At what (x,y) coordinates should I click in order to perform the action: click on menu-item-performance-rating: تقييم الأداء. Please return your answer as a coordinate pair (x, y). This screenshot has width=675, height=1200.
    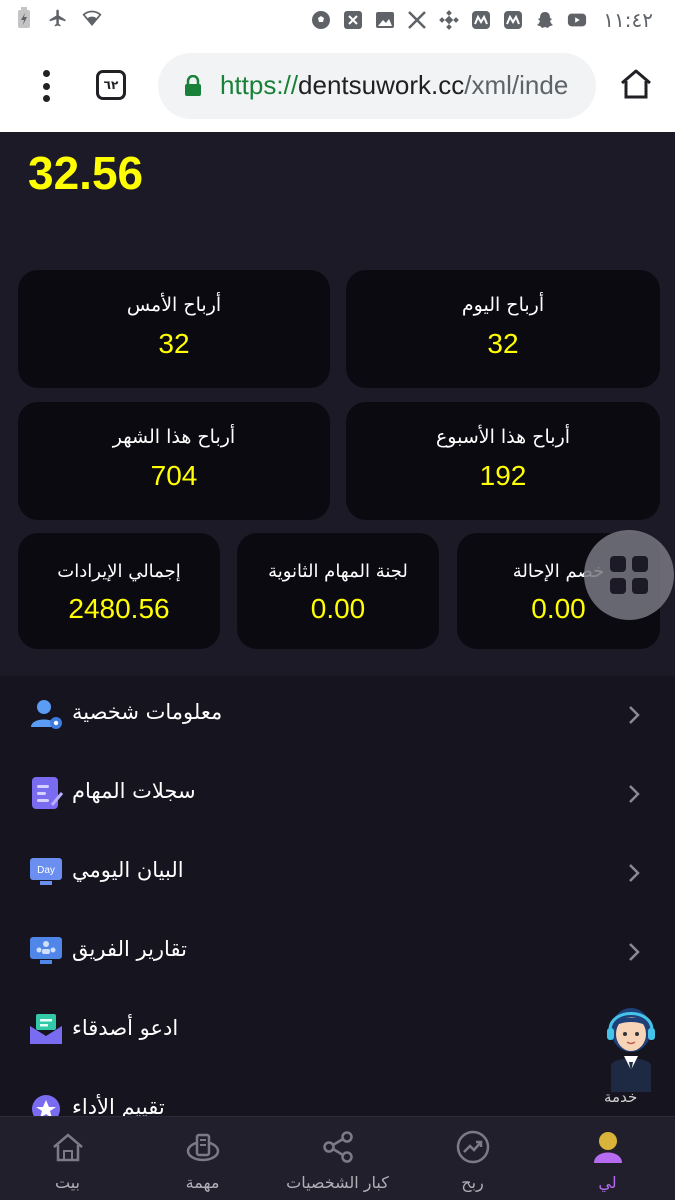
    Looking at the image, I should click on (337, 1093).